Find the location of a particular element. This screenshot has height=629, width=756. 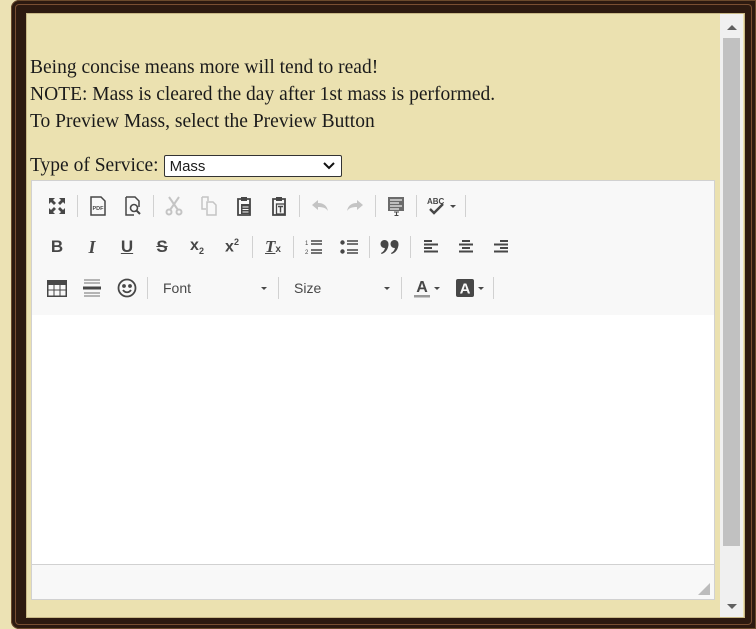

form-text-field-button is located at coordinates (396, 206).